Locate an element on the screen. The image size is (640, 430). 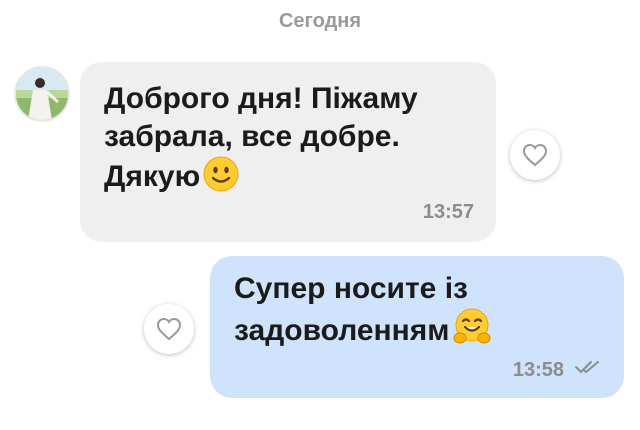
message-time: 13:58 is located at coordinates (538, 370).